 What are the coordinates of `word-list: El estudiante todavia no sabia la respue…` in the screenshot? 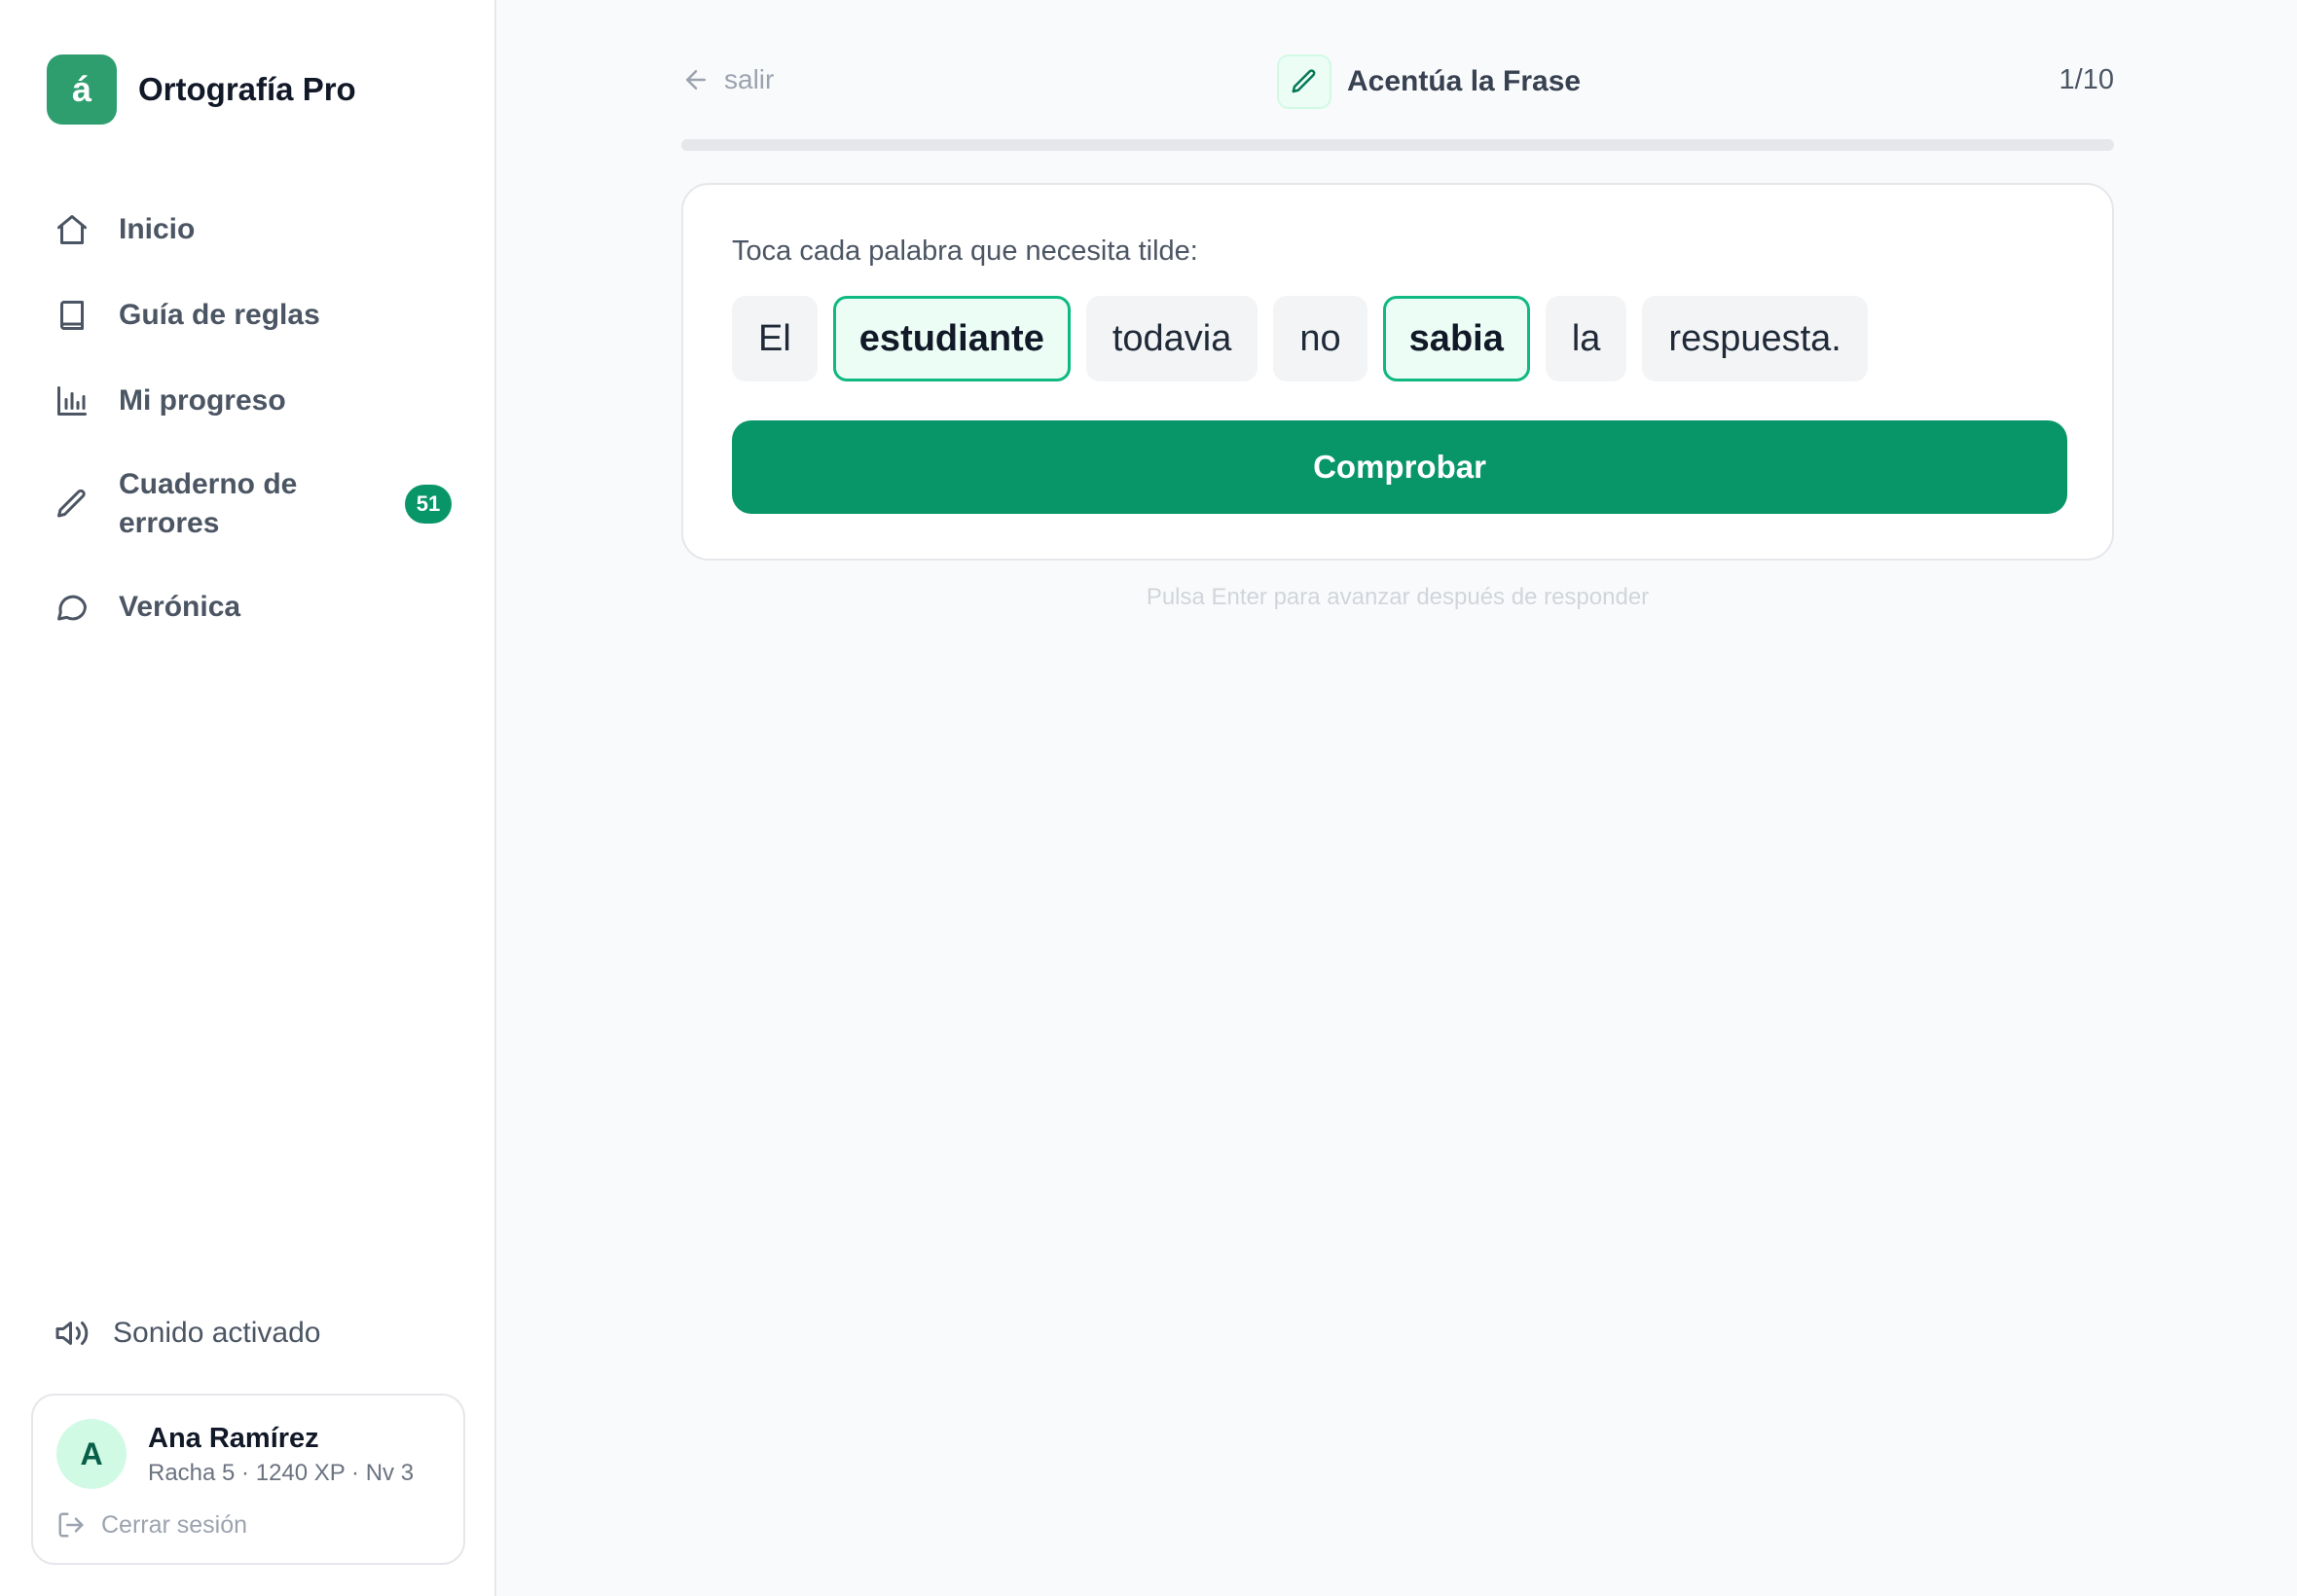 It's located at (1307, 338).